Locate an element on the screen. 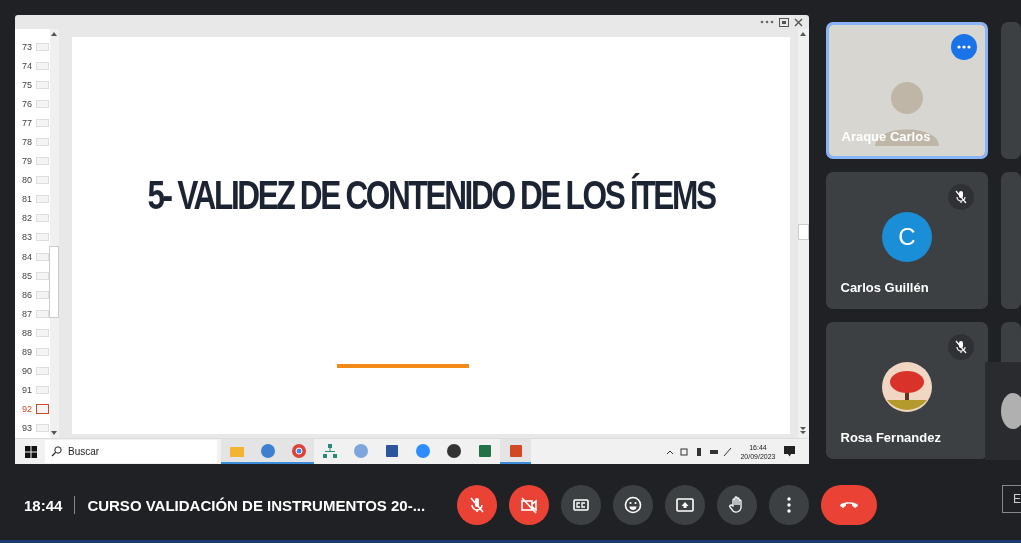 The height and width of the screenshot is (543, 1021). slide-thumbnail: 78 is located at coordinates (32, 142).